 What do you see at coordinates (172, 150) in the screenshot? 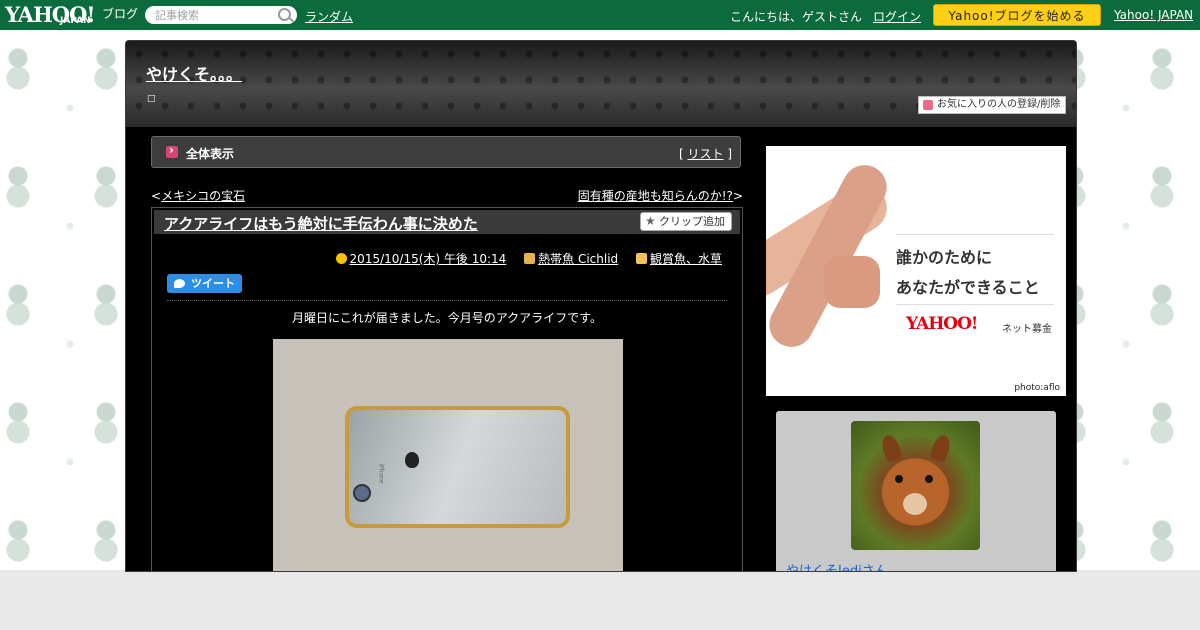
I see `arrow-right-icon` at bounding box center [172, 150].